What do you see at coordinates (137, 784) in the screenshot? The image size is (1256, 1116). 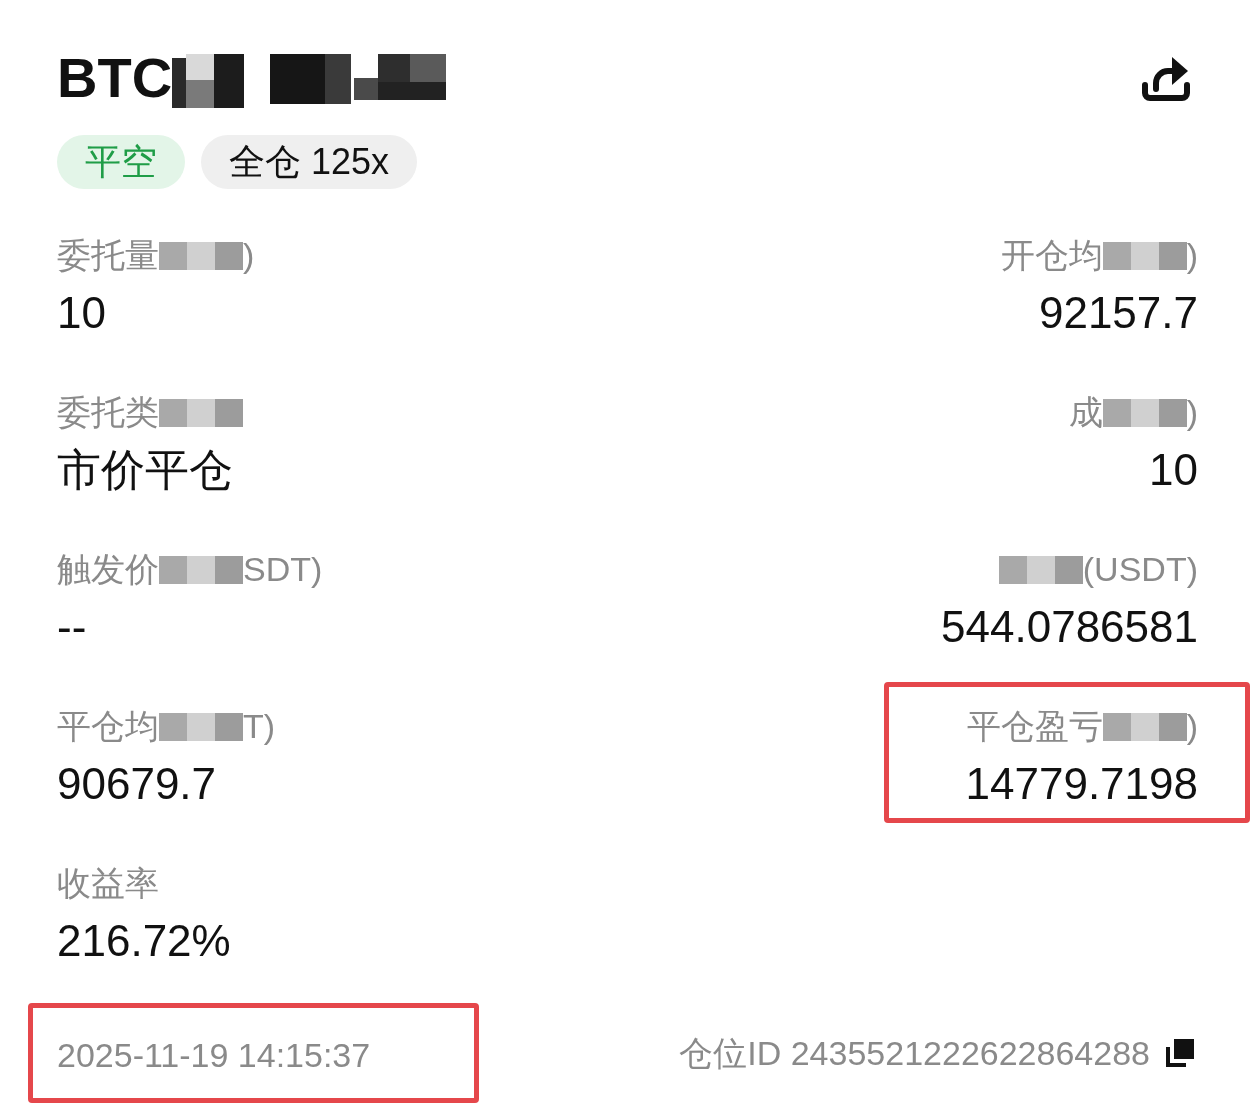 I see `field-value: 90679.7` at bounding box center [137, 784].